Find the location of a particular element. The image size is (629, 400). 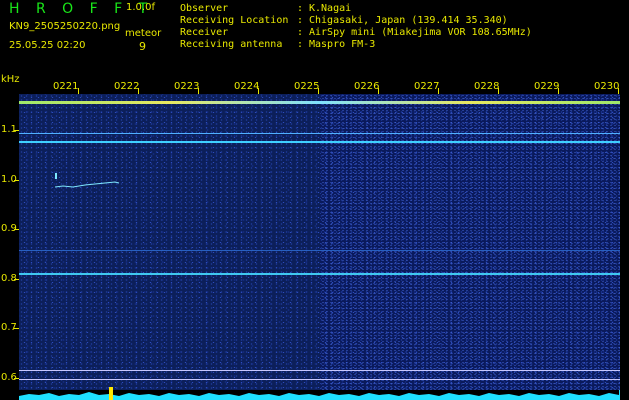

receiver-colon: : is located at coordinates (300, 32).